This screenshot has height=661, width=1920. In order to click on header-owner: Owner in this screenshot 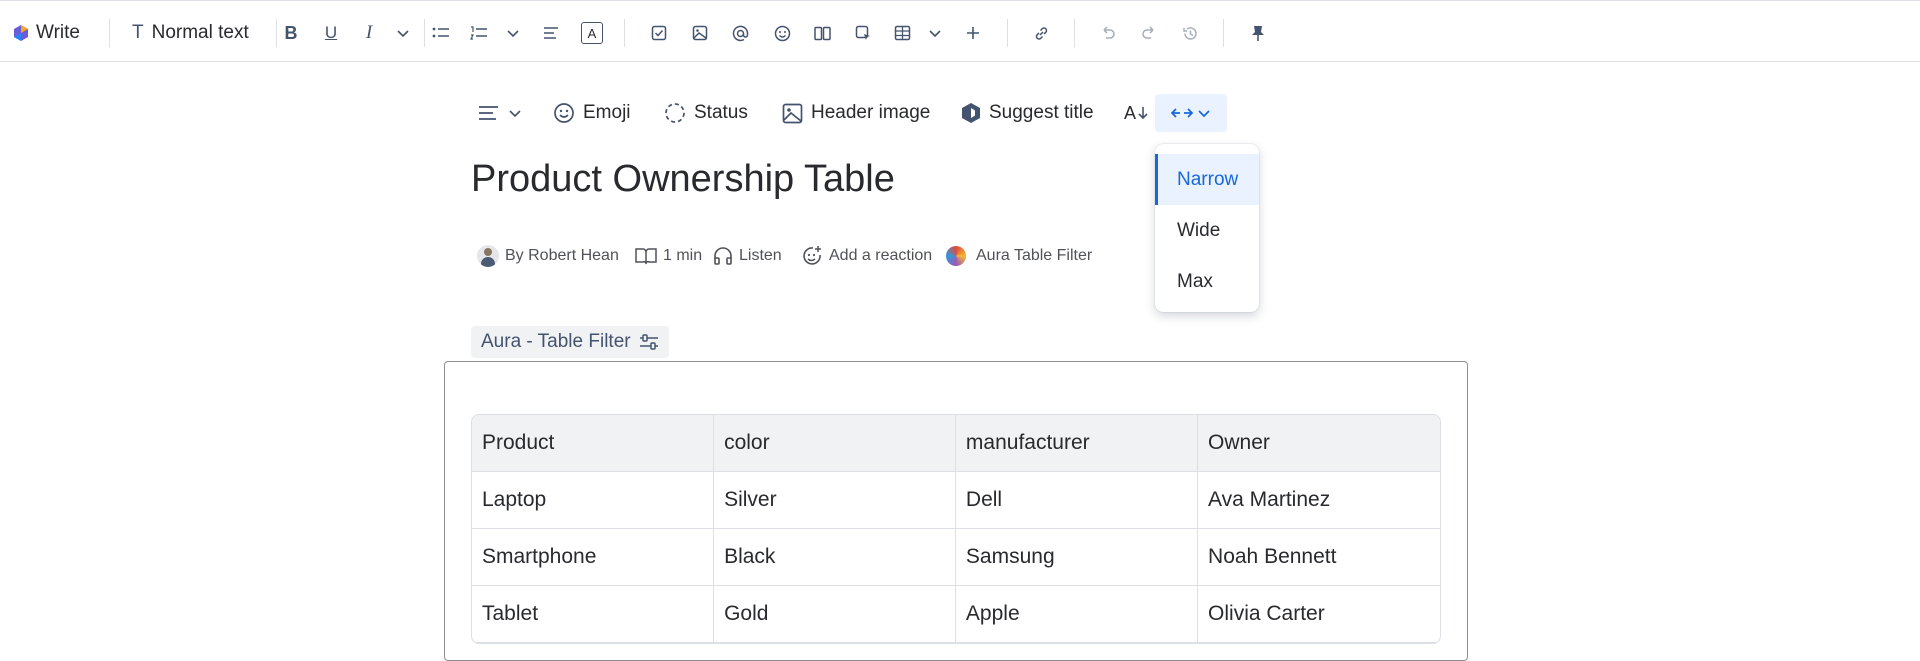, I will do `click(1319, 443)`.